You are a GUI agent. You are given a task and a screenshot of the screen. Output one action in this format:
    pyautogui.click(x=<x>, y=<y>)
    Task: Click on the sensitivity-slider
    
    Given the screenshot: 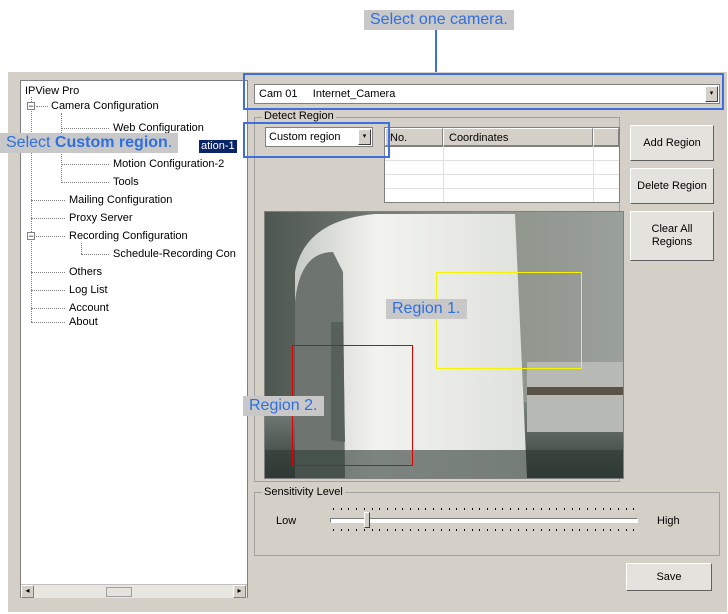 What is the action you would take?
    pyautogui.click(x=484, y=520)
    